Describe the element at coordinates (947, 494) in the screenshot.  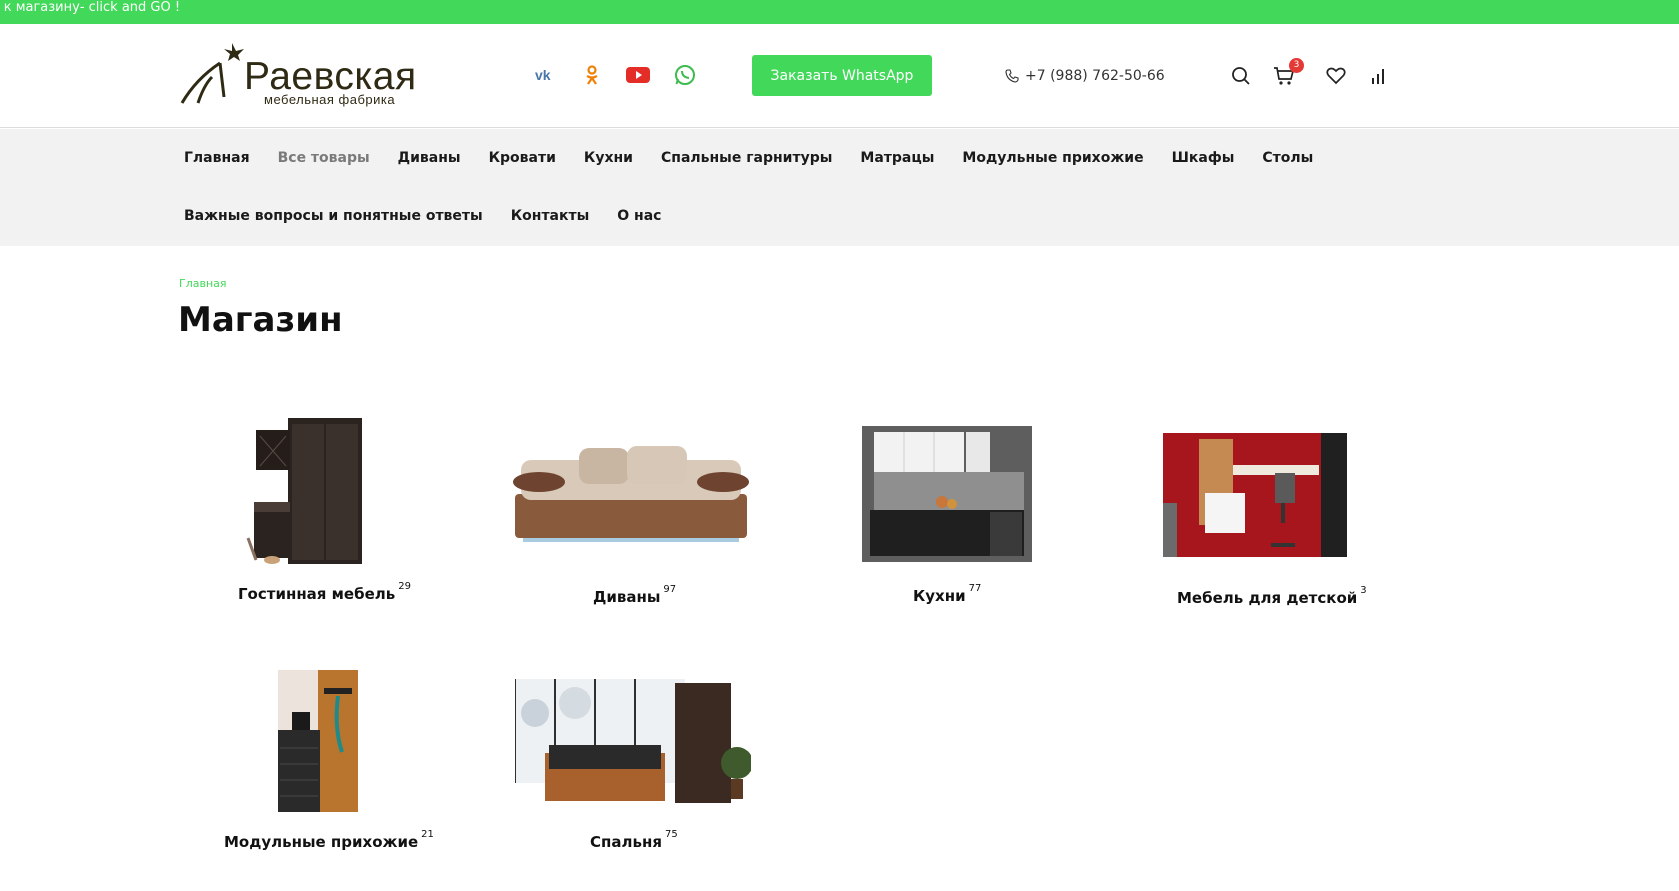
I see `category-image-kitchens` at that location.